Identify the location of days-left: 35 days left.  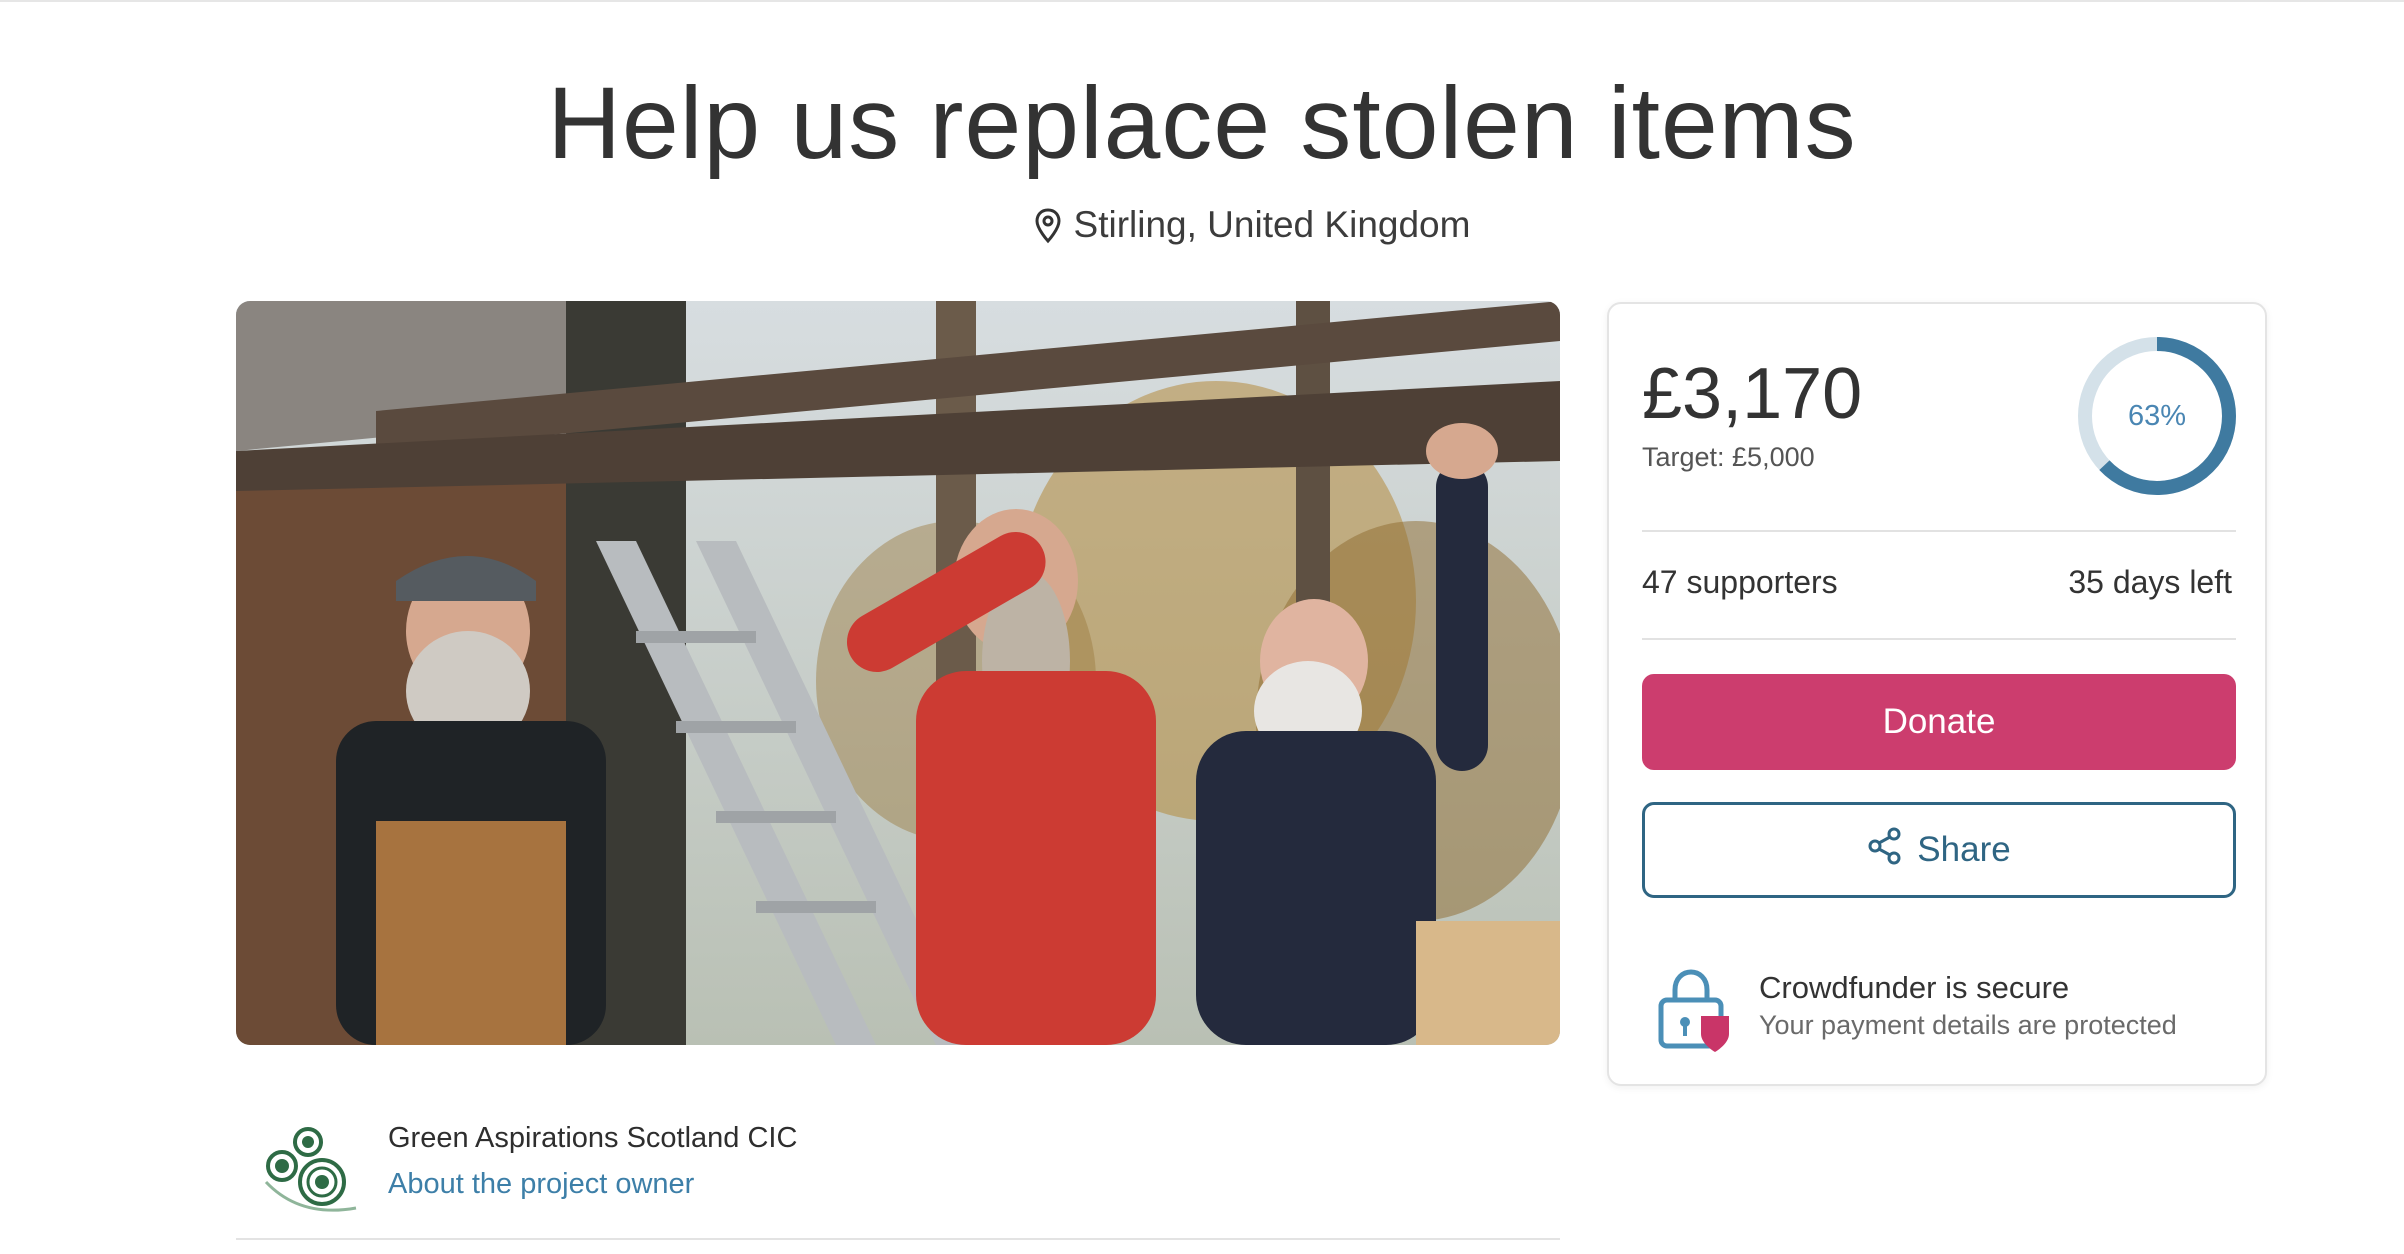
(2150, 582).